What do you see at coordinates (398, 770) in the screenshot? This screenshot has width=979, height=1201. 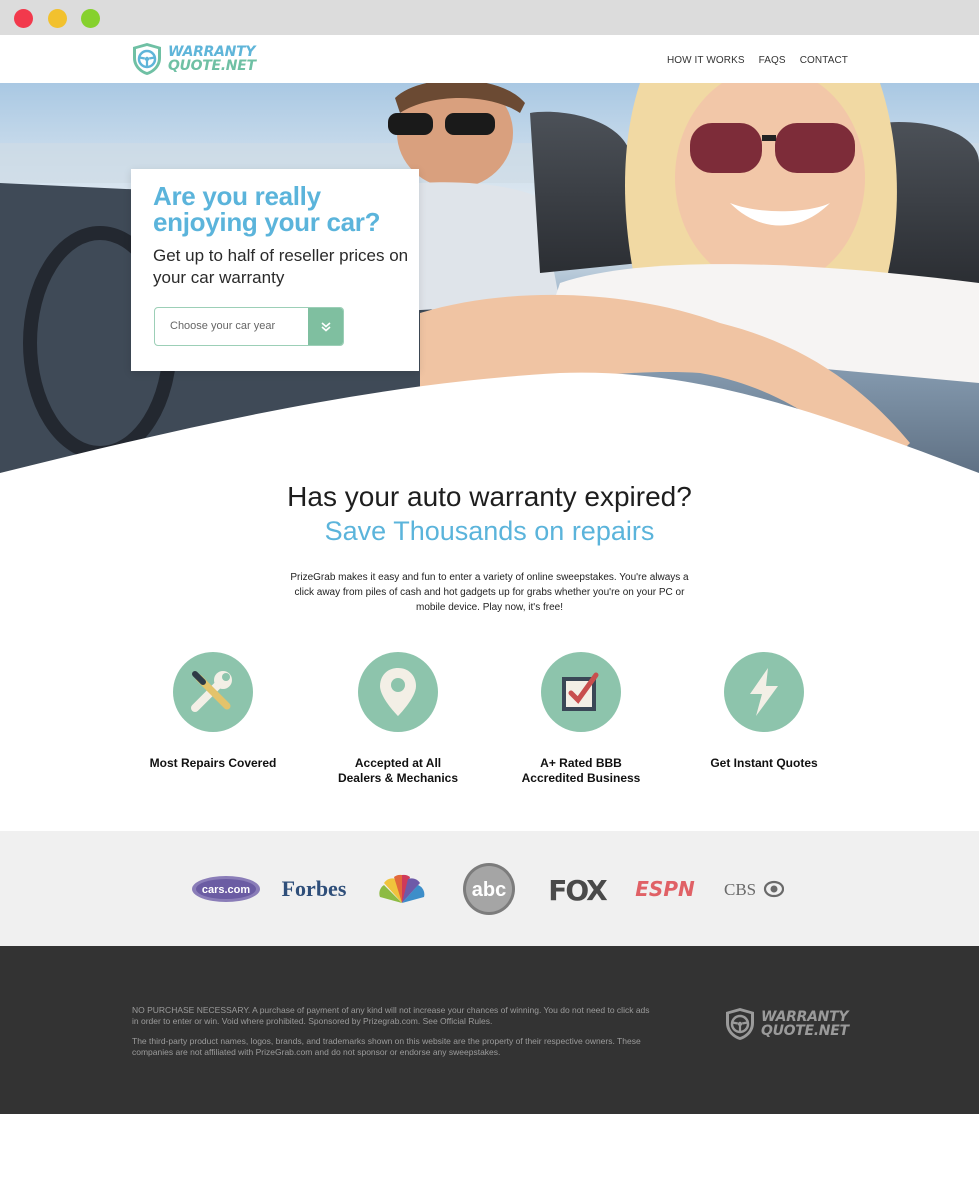 I see `feature-label: Accepted at All Dealers & Mechanics` at bounding box center [398, 770].